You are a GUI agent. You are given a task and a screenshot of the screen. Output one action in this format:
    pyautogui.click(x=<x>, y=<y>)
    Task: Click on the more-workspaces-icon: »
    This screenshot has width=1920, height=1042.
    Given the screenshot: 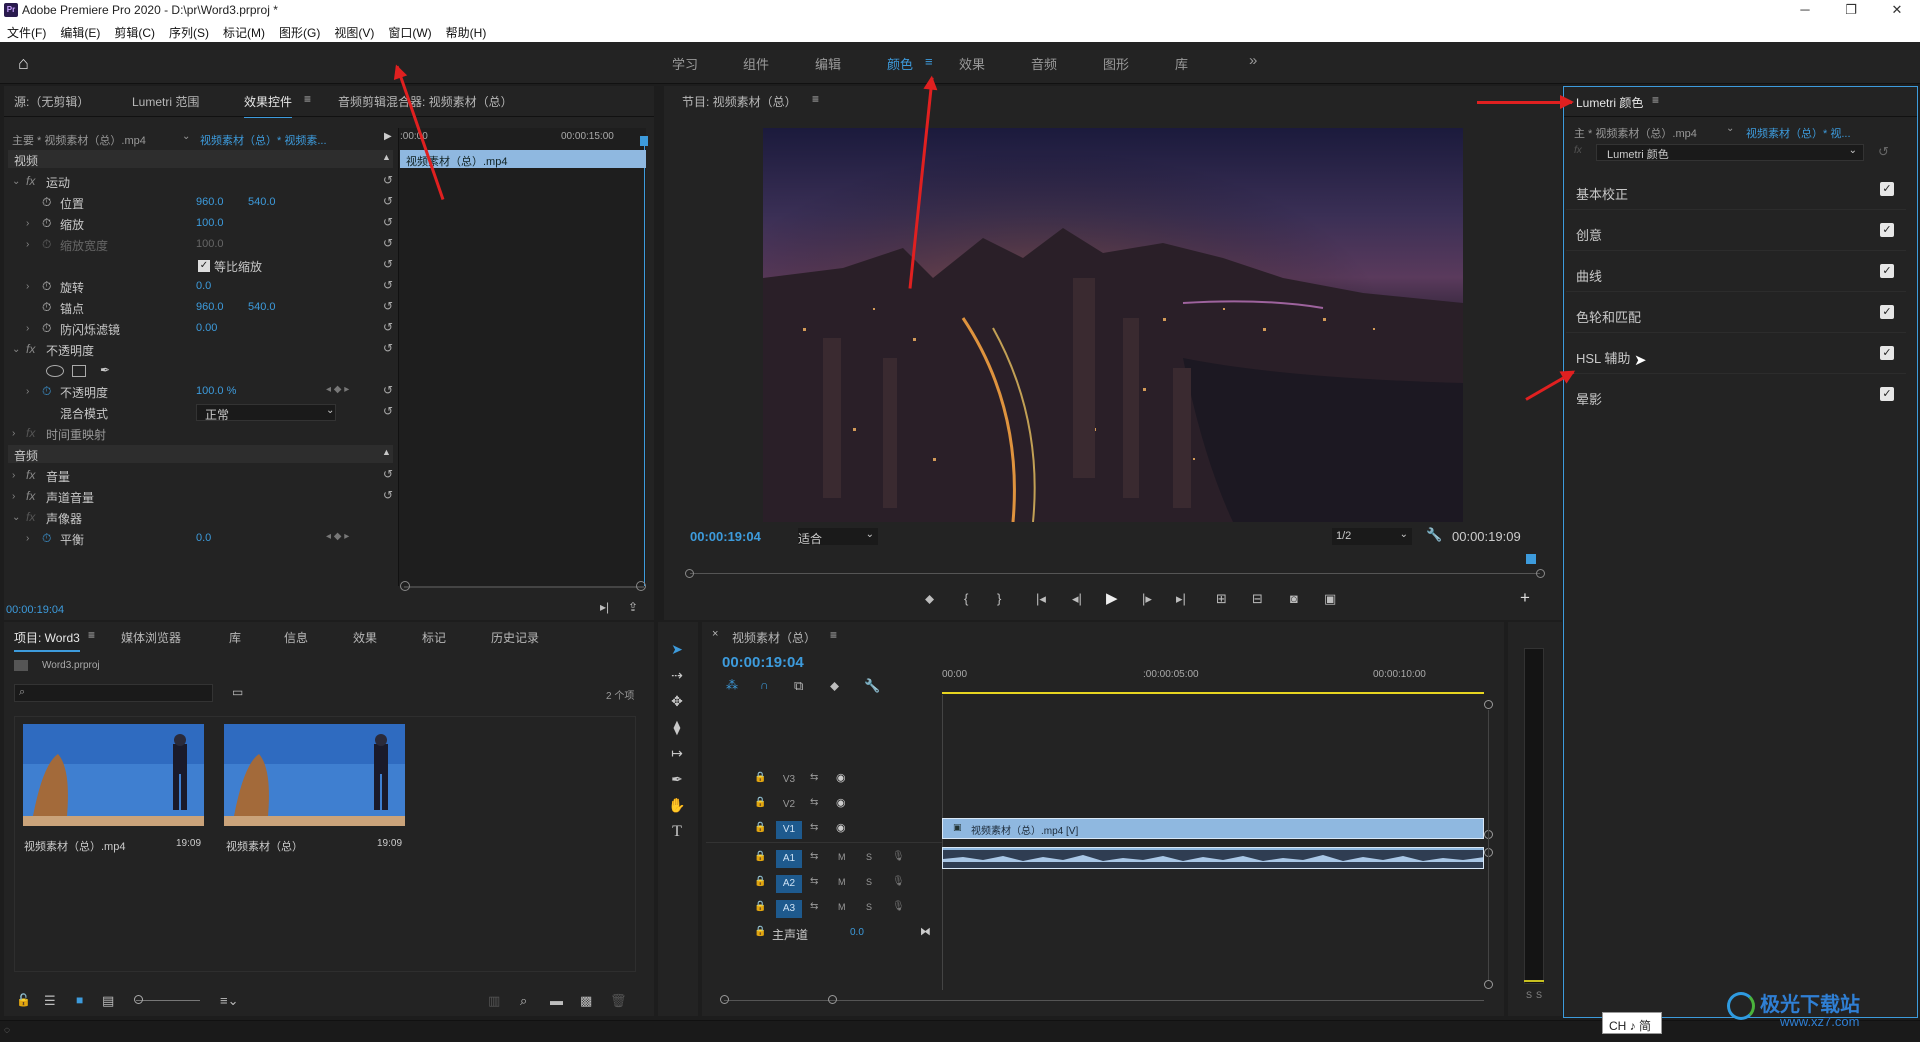 What is the action you would take?
    pyautogui.click(x=1253, y=60)
    